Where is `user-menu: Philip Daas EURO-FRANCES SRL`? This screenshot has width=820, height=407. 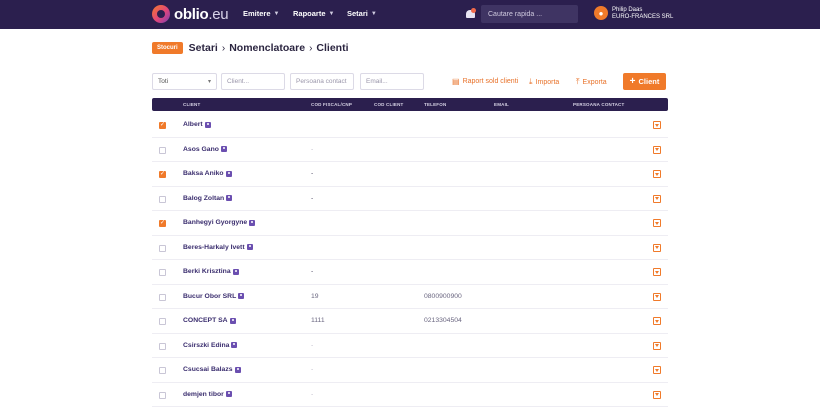
user-menu: Philip Daas EURO-FRANCES SRL is located at coordinates (642, 14).